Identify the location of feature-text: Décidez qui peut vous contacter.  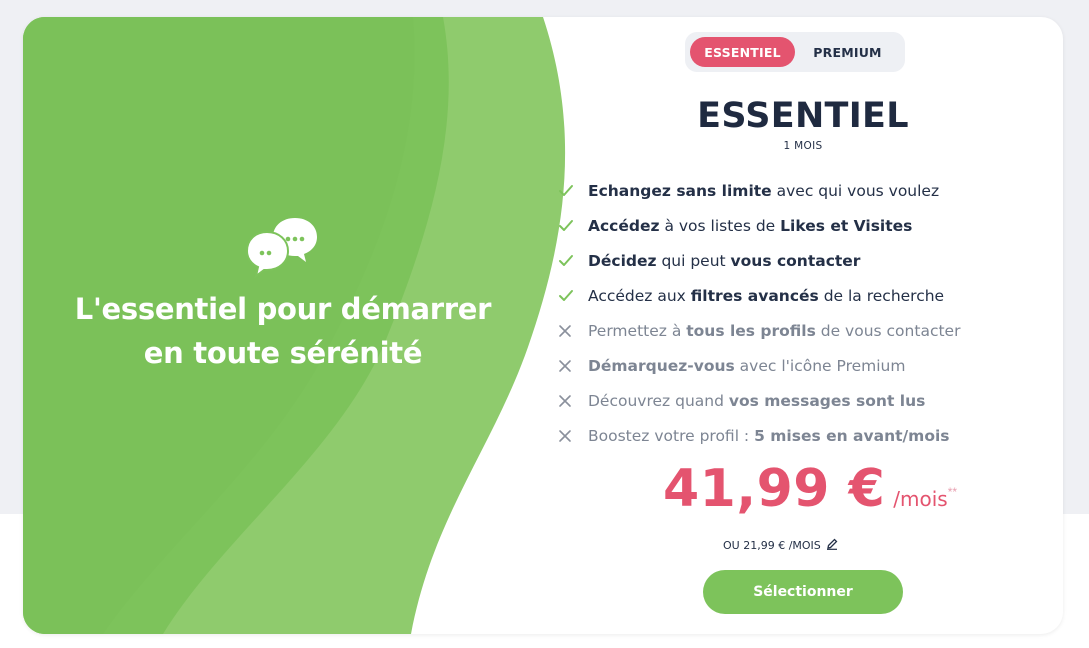
(724, 261).